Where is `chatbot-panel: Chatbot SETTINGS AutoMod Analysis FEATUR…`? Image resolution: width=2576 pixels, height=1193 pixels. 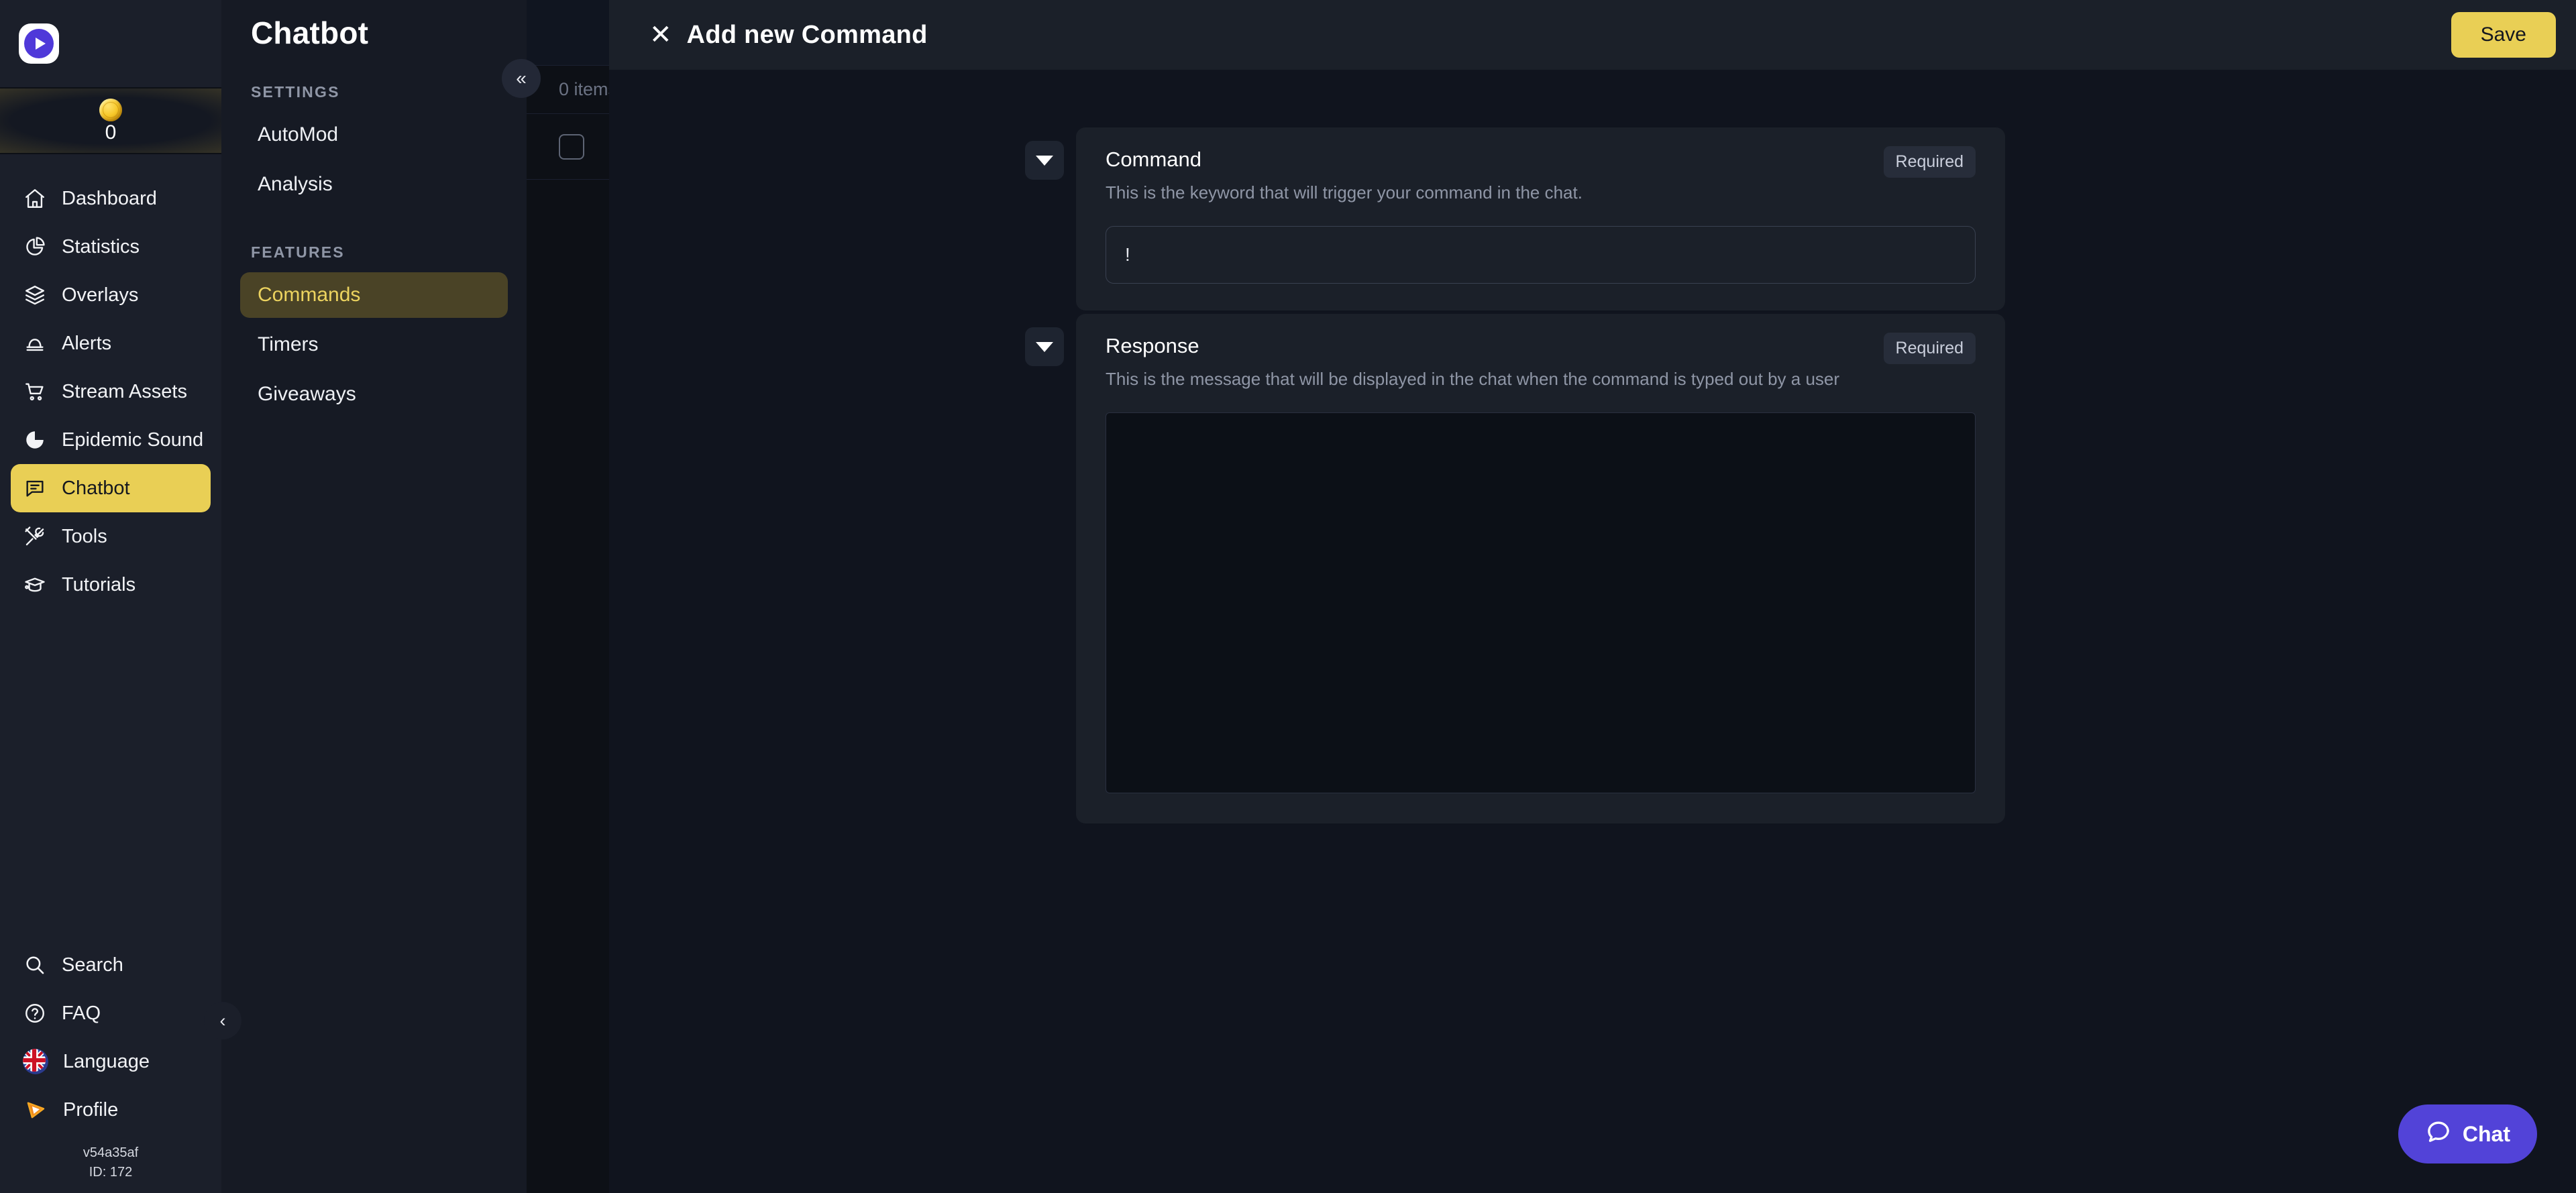 chatbot-panel: Chatbot SETTINGS AutoMod Analysis FEATUR… is located at coordinates (374, 596).